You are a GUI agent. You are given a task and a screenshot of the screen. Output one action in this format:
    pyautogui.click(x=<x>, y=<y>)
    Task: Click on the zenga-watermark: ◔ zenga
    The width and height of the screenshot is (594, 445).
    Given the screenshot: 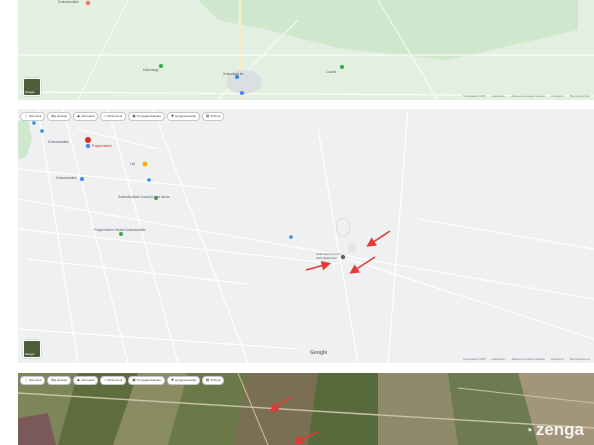 What is the action you would take?
    pyautogui.click(x=554, y=430)
    